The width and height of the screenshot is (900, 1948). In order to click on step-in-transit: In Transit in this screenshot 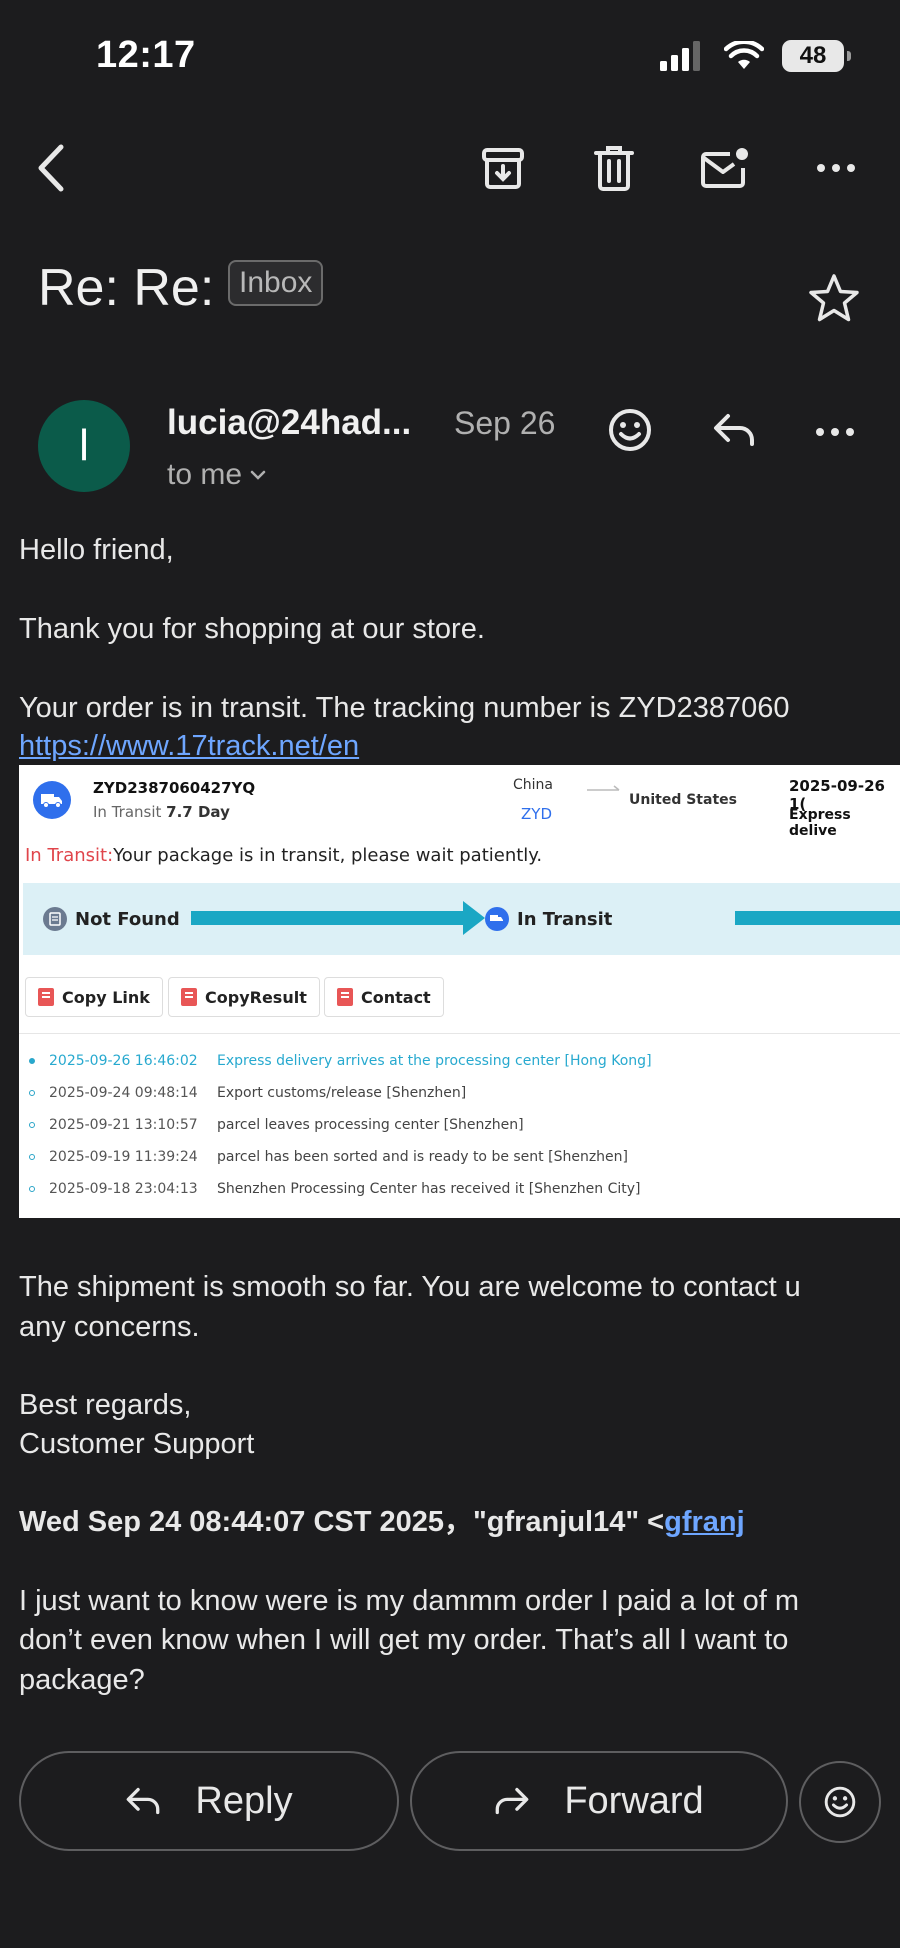, I will do `click(548, 919)`.